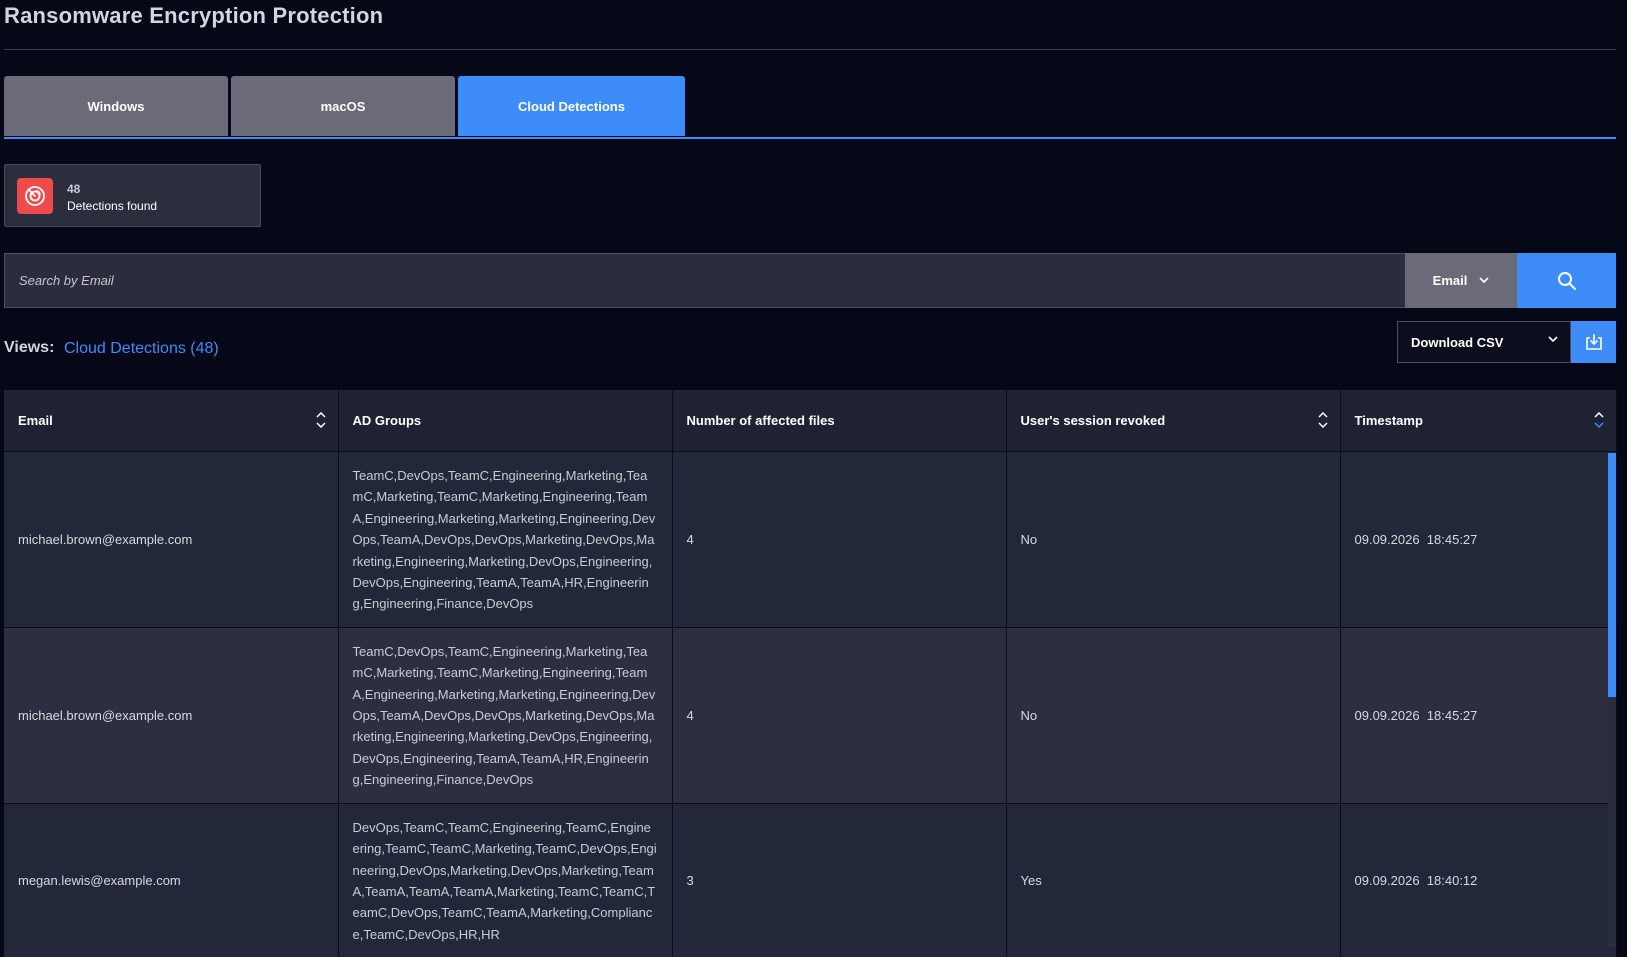  I want to click on column-label: AD Groups, so click(387, 420).